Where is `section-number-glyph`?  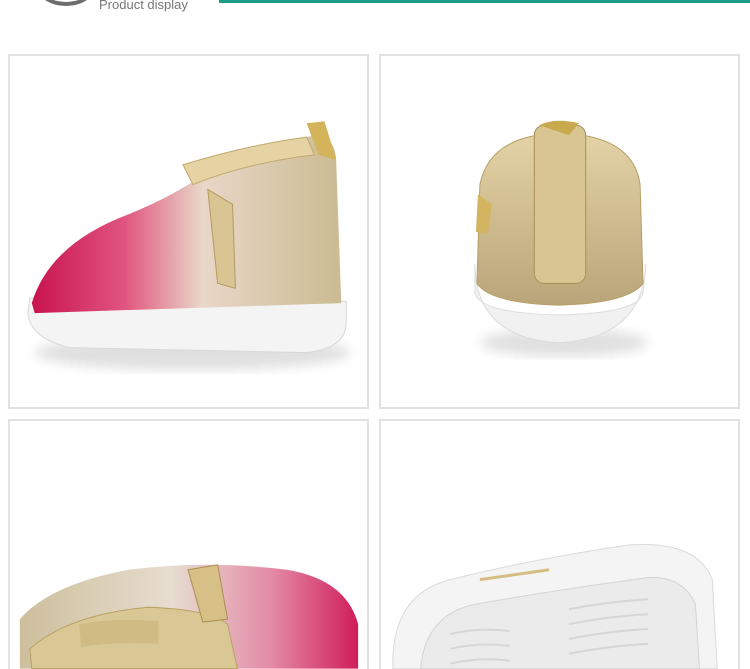 section-number-glyph is located at coordinates (66, 3).